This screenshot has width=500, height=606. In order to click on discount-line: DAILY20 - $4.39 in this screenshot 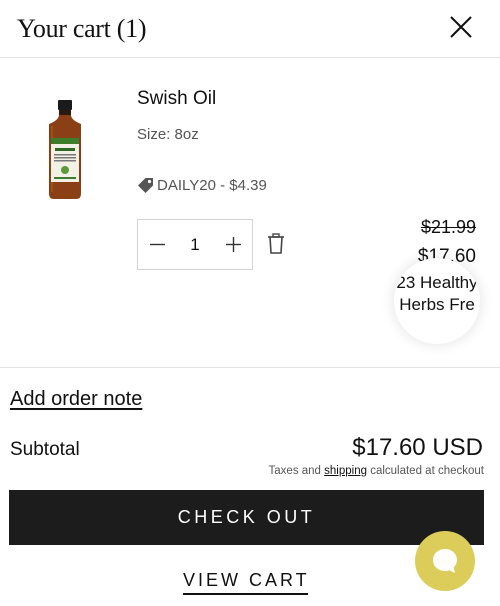, I will do `click(202, 185)`.